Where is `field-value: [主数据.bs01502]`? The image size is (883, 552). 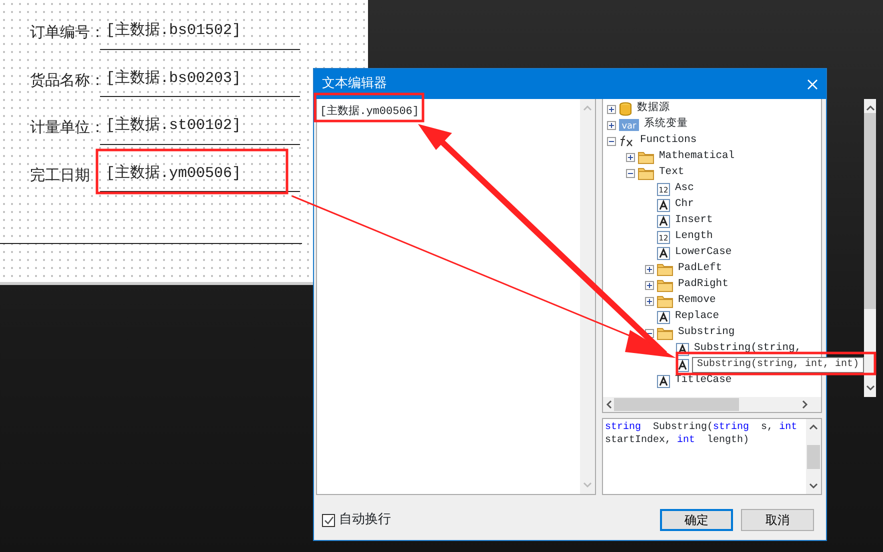
field-value: [主数据.bs01502] is located at coordinates (200, 35).